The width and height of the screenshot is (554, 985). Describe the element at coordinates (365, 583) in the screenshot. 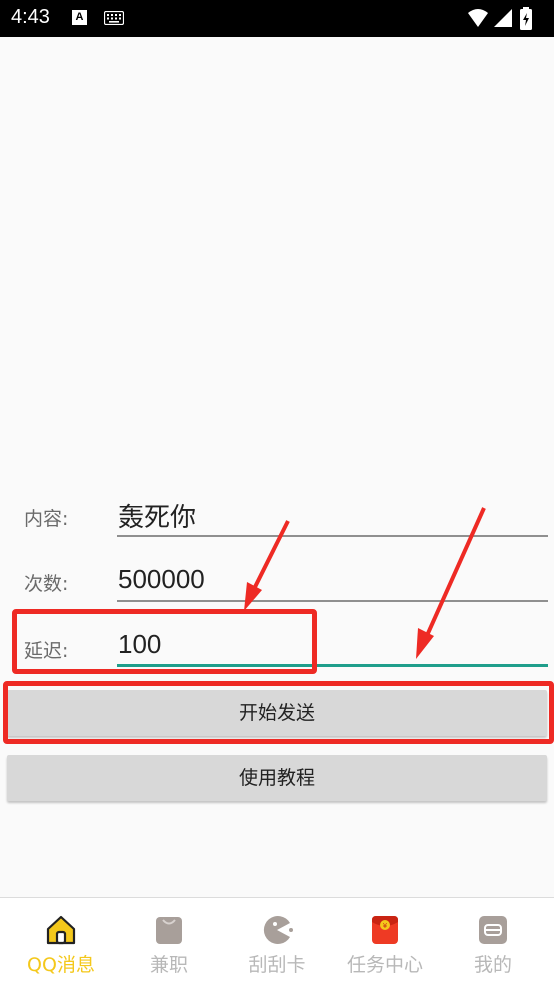

I see `annotation-arrows` at that location.